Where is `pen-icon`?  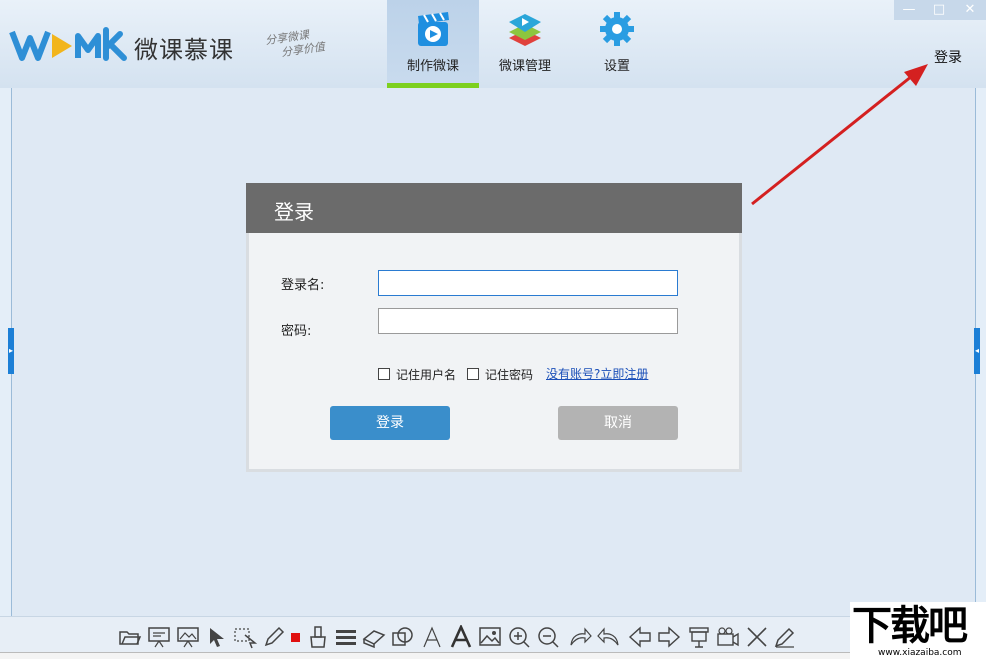
pen-icon is located at coordinates (274, 637).